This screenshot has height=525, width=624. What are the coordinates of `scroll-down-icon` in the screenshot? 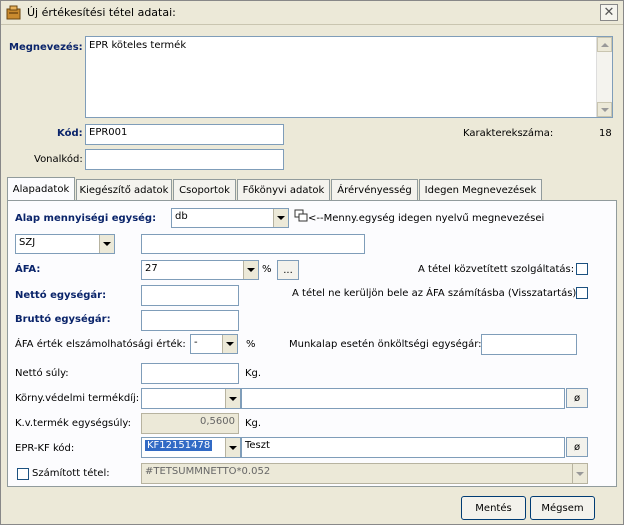 It's located at (604, 109).